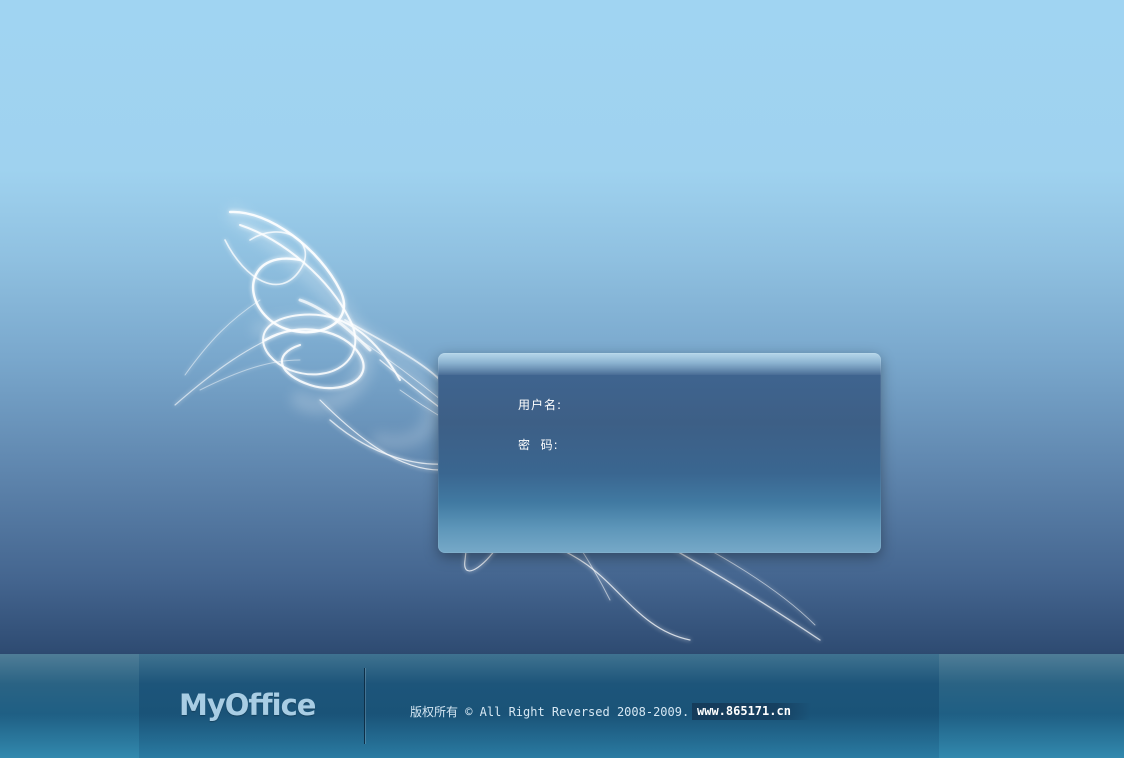 This screenshot has height=758, width=1124. I want to click on username-input, so click(645, 405).